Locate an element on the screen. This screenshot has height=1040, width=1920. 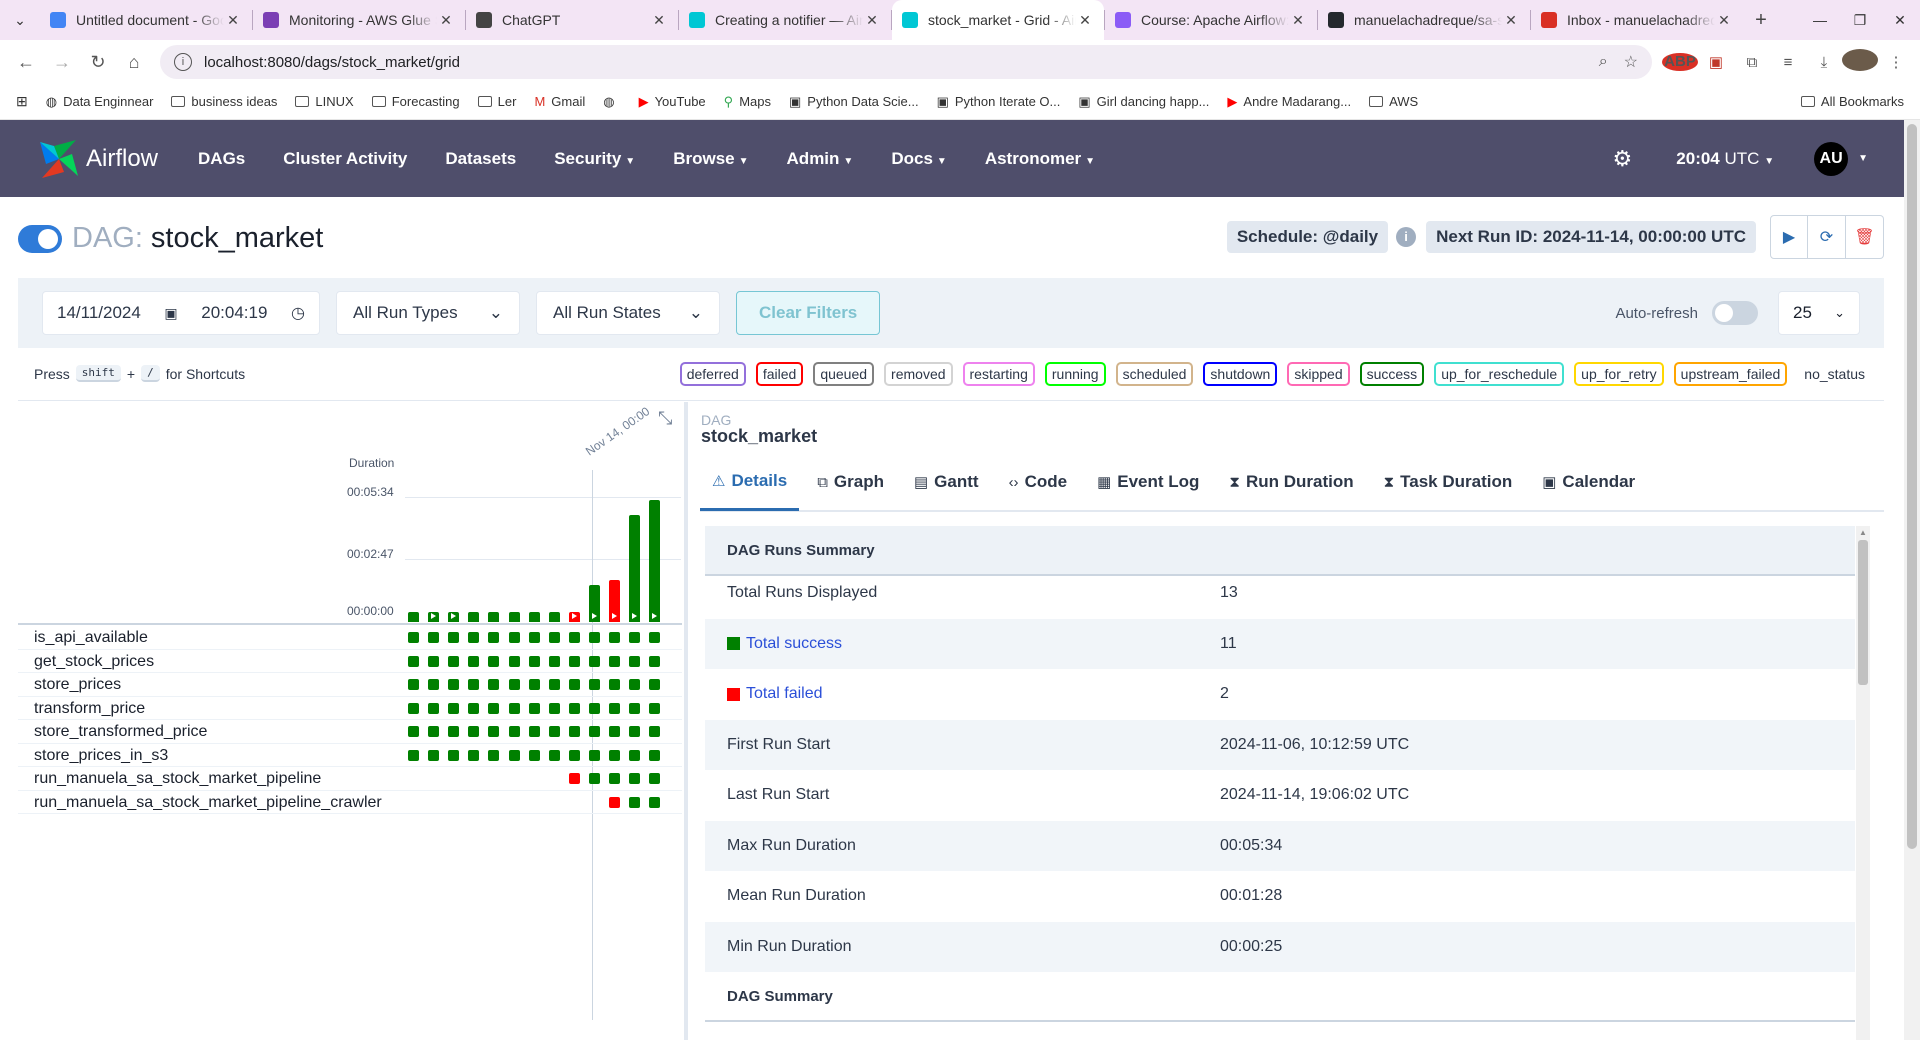
tab-task-duration: ⧗ Task Duration is located at coordinates (1448, 482).